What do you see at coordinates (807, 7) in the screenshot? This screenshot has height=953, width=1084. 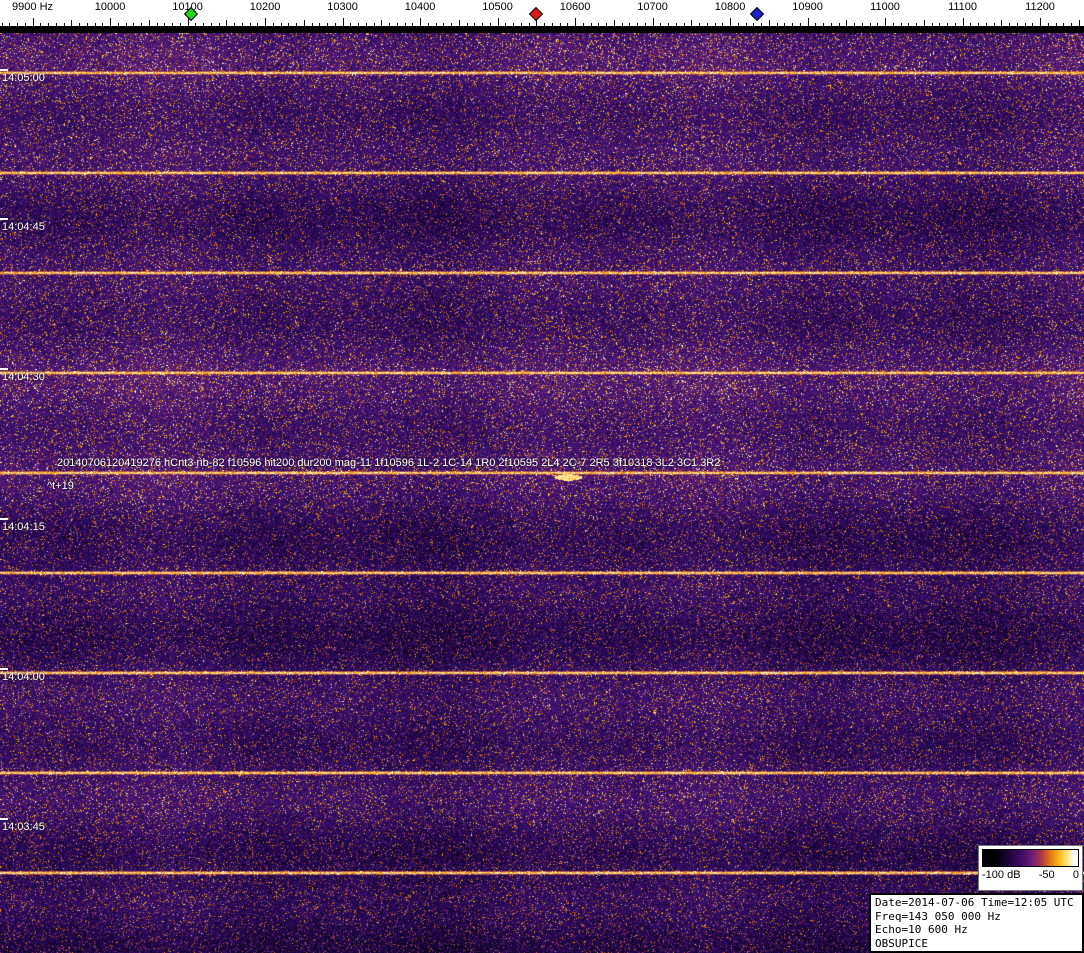 I see `frequency-label: 10900` at bounding box center [807, 7].